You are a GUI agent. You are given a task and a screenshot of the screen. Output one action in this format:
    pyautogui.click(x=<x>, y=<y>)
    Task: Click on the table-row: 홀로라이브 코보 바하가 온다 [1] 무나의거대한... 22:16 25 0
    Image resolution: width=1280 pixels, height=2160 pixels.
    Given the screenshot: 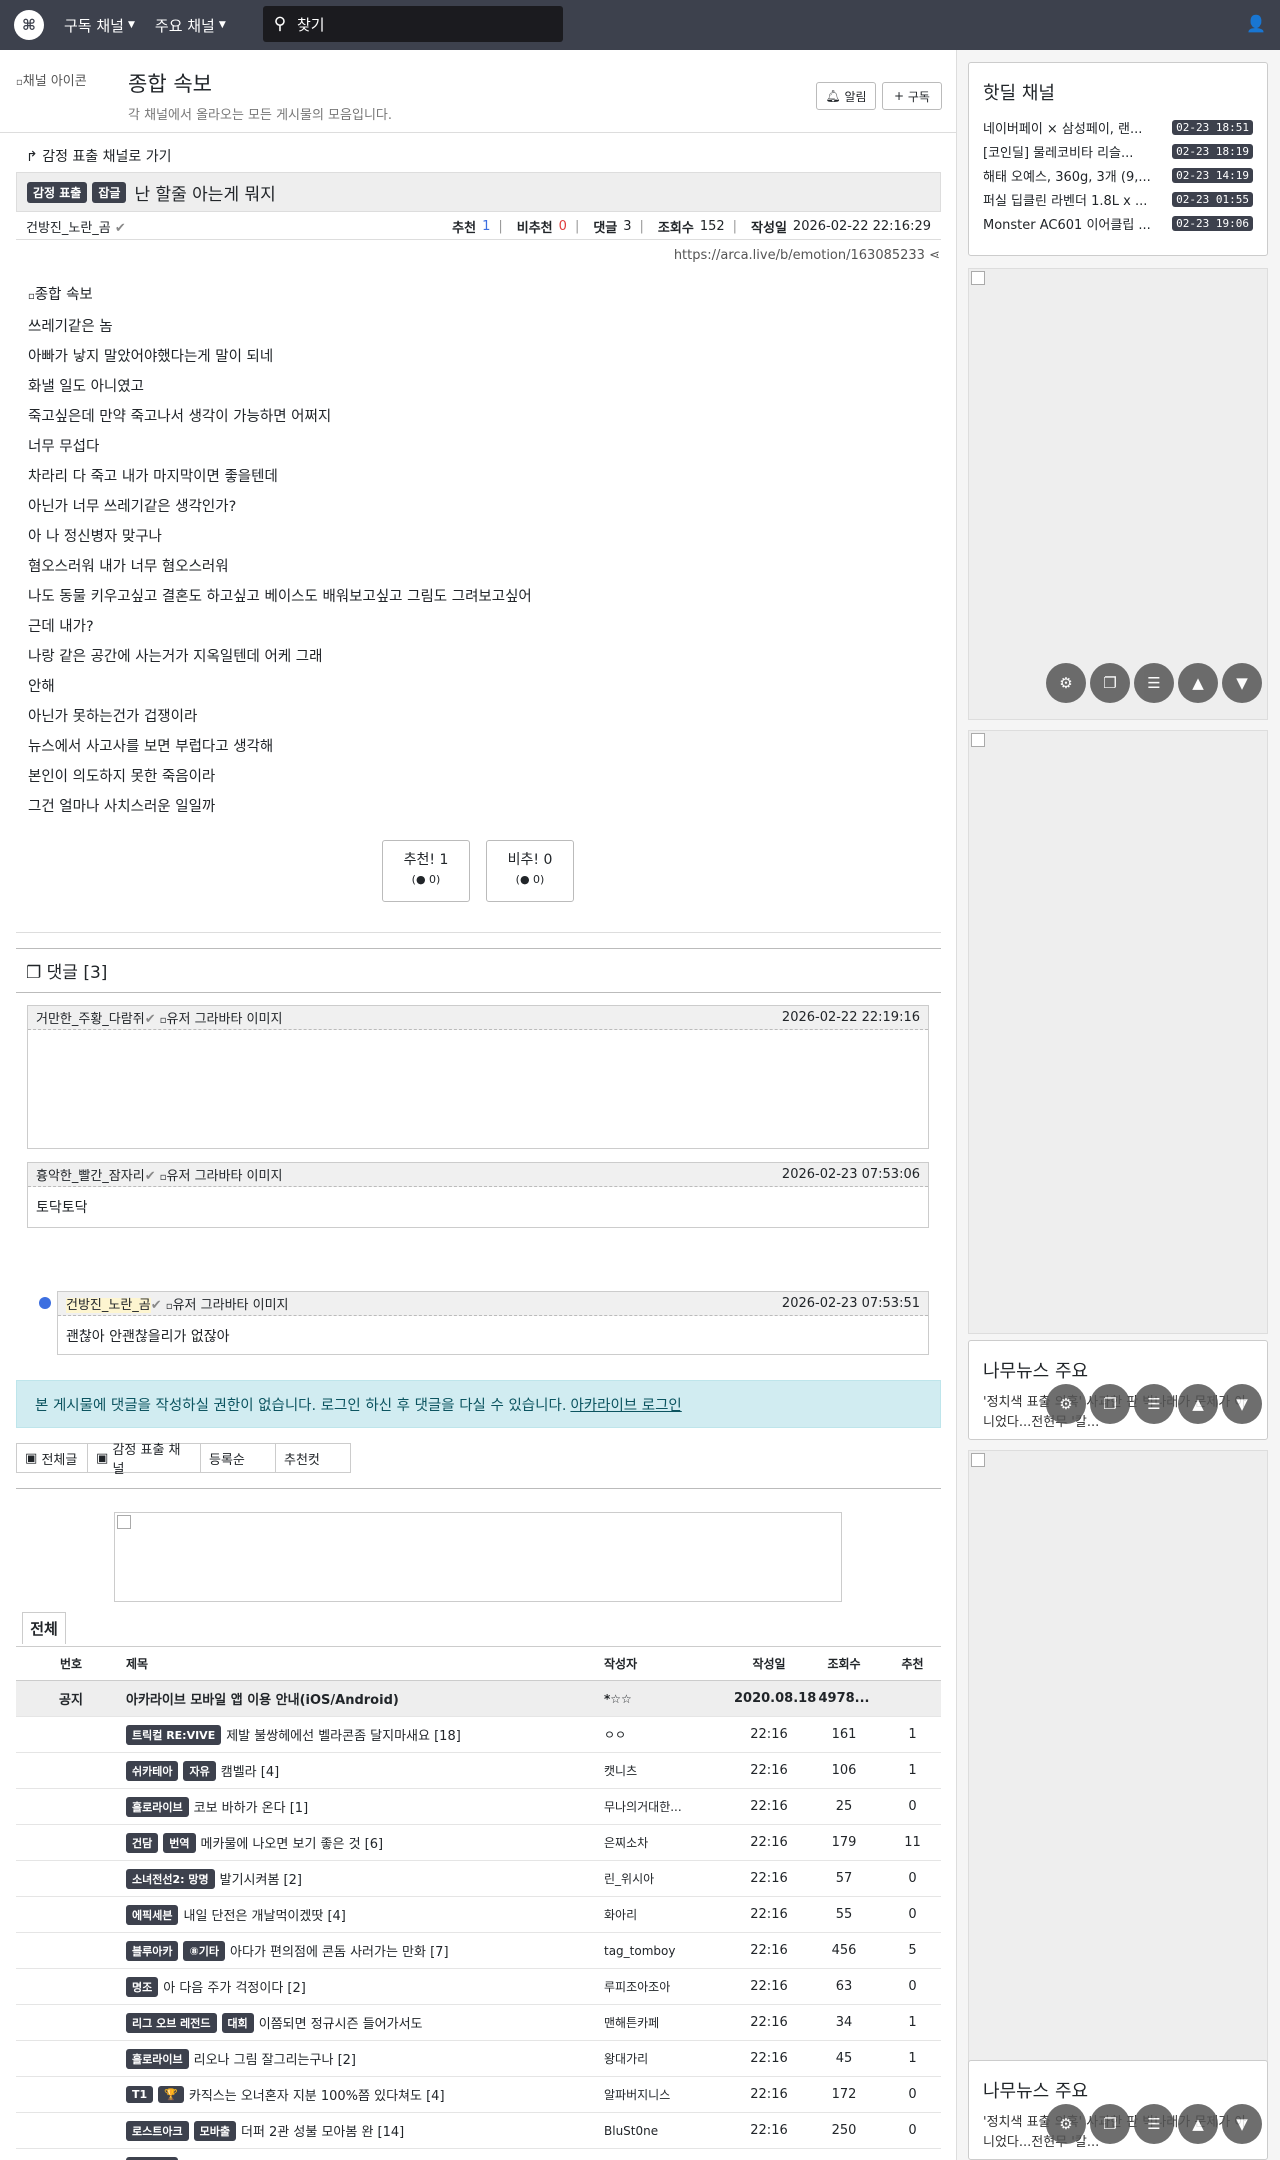 What is the action you would take?
    pyautogui.click(x=478, y=1807)
    